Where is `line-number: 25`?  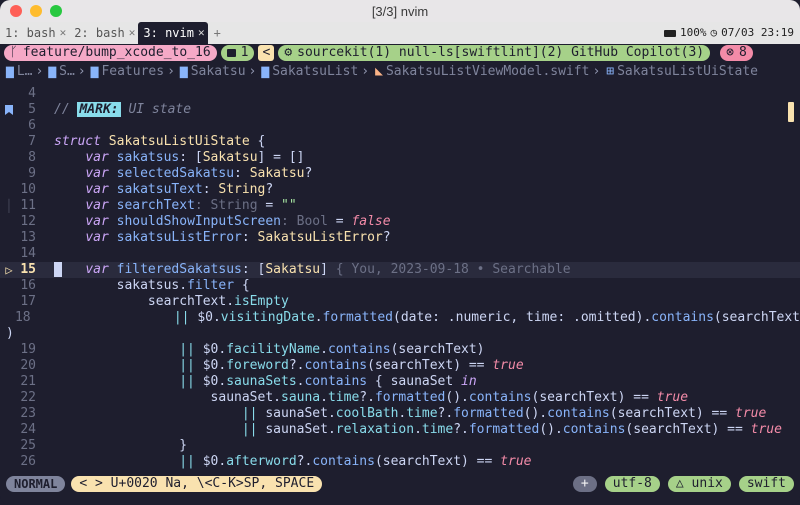 line-number: 25 is located at coordinates (28, 445).